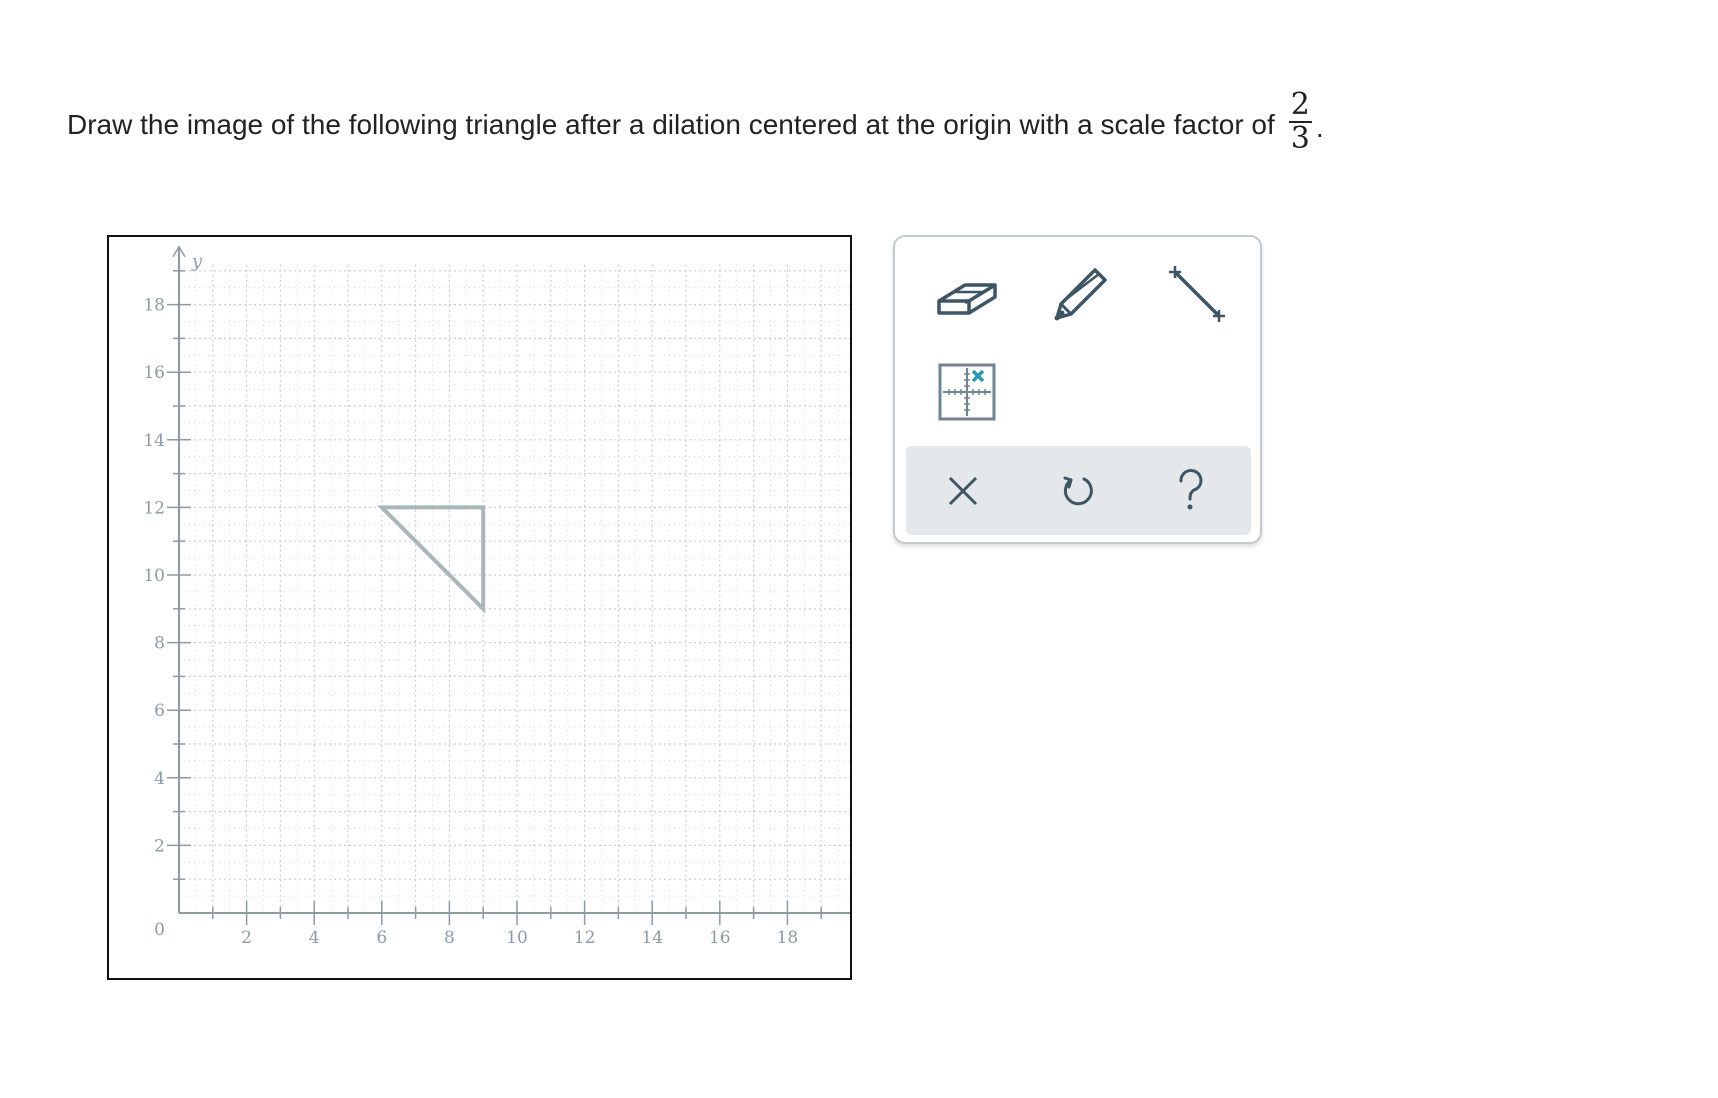  Describe the element at coordinates (585, 938) in the screenshot. I see `x-tick-label: 12` at that location.